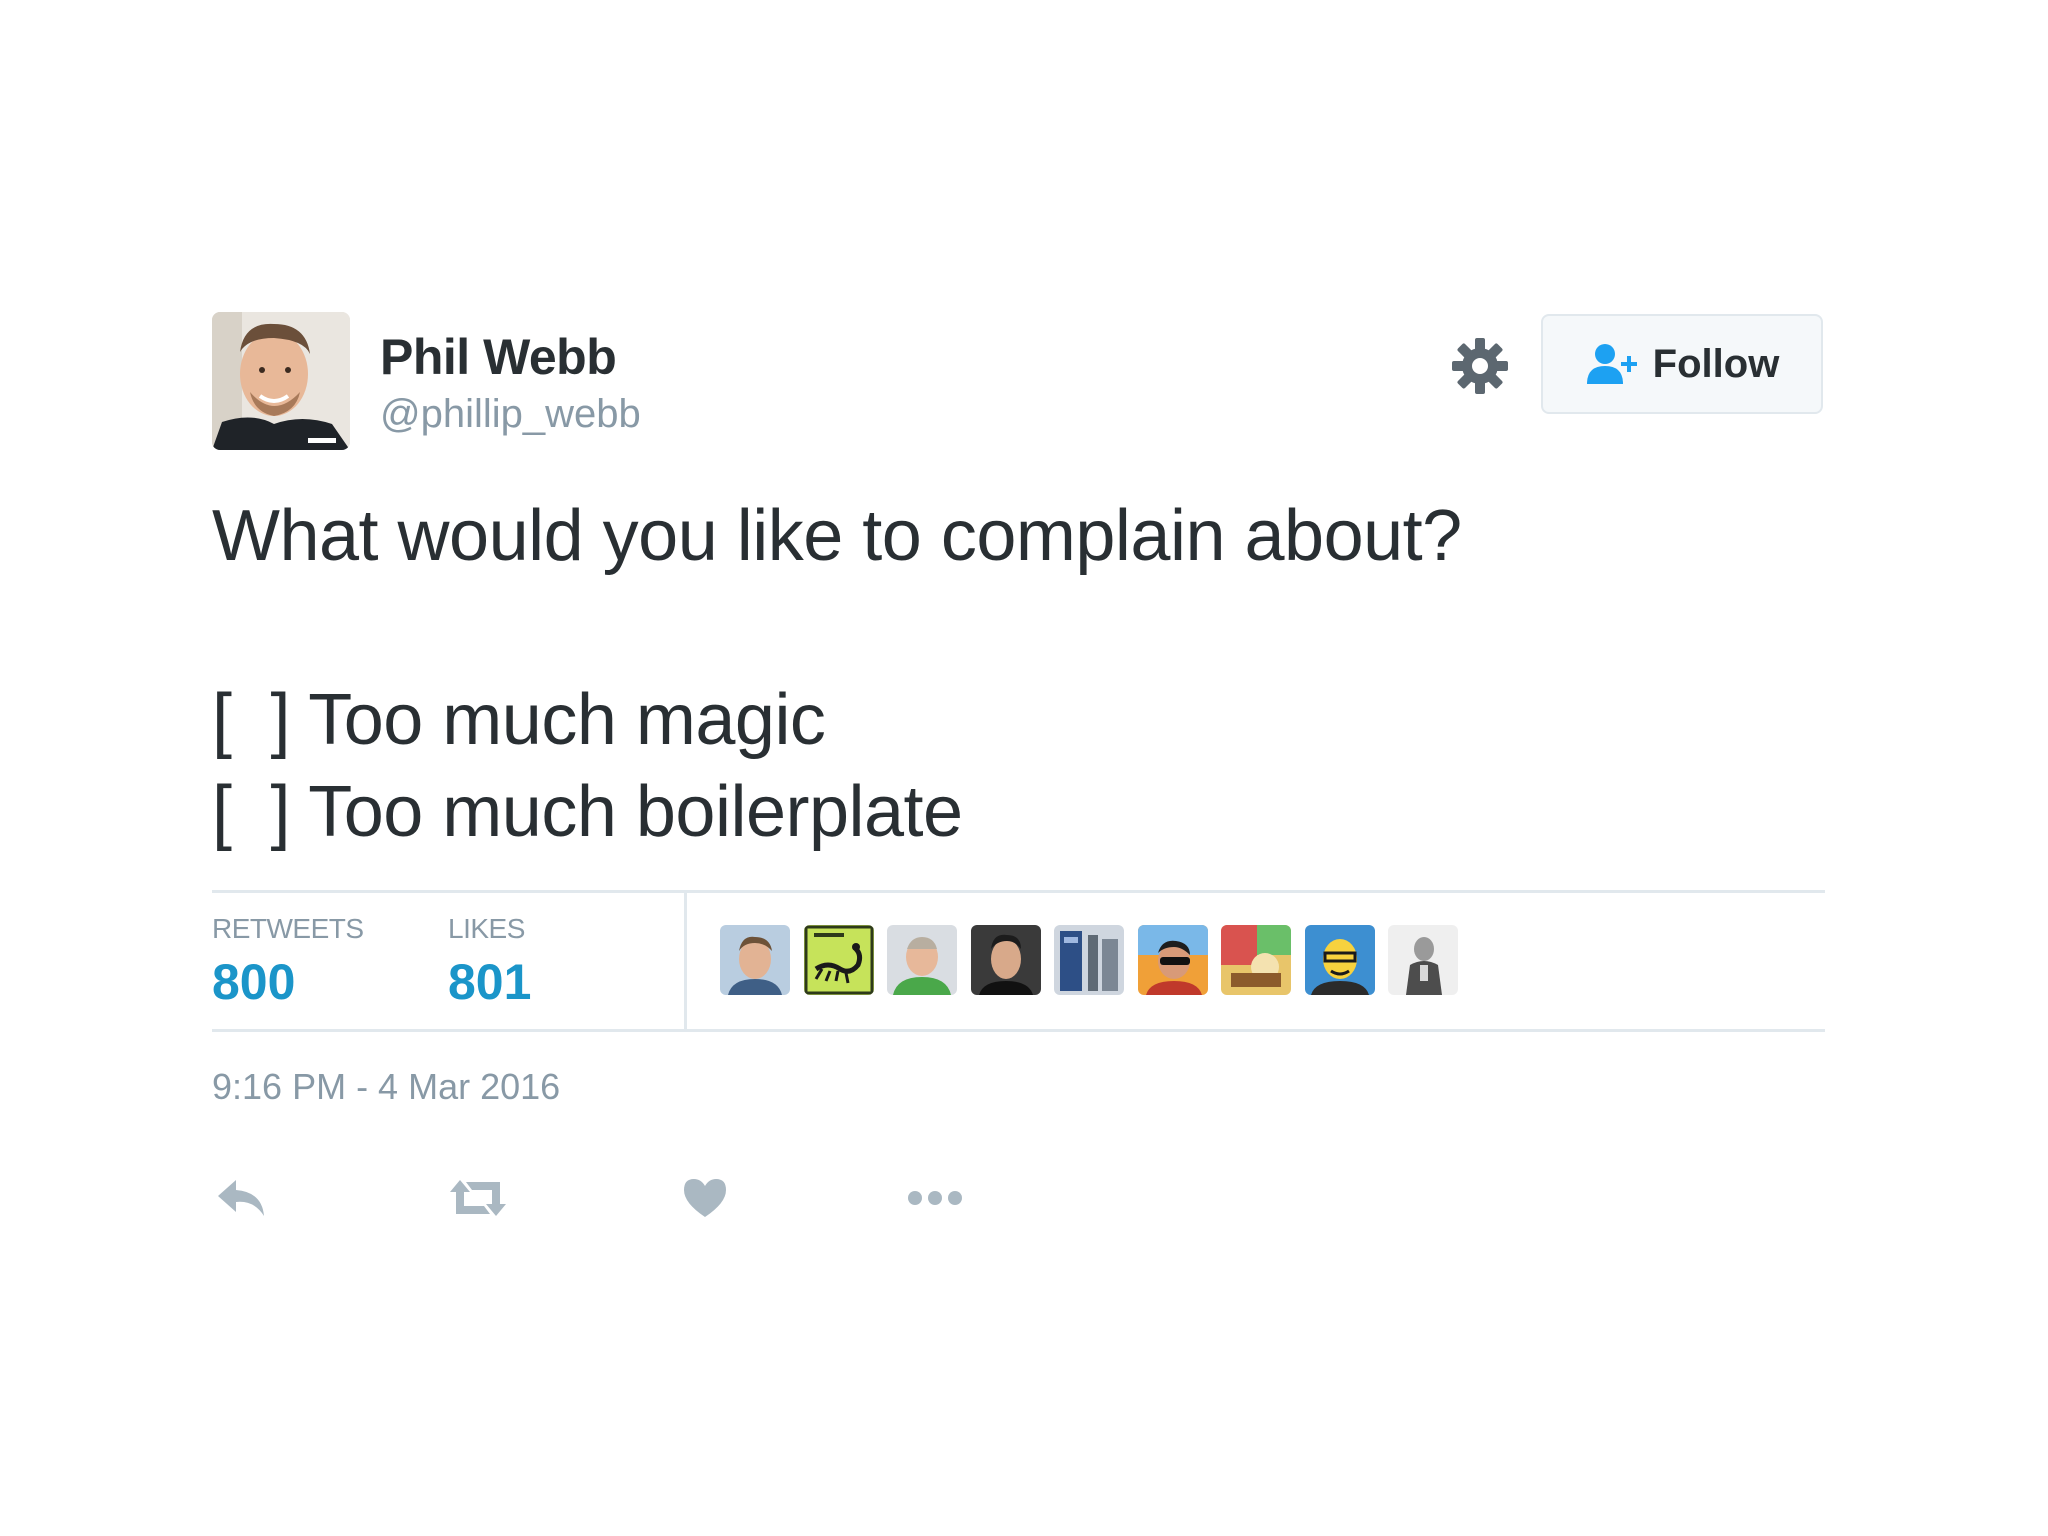  Describe the element at coordinates (486, 928) in the screenshot. I see `likes-label: LIKES` at that location.